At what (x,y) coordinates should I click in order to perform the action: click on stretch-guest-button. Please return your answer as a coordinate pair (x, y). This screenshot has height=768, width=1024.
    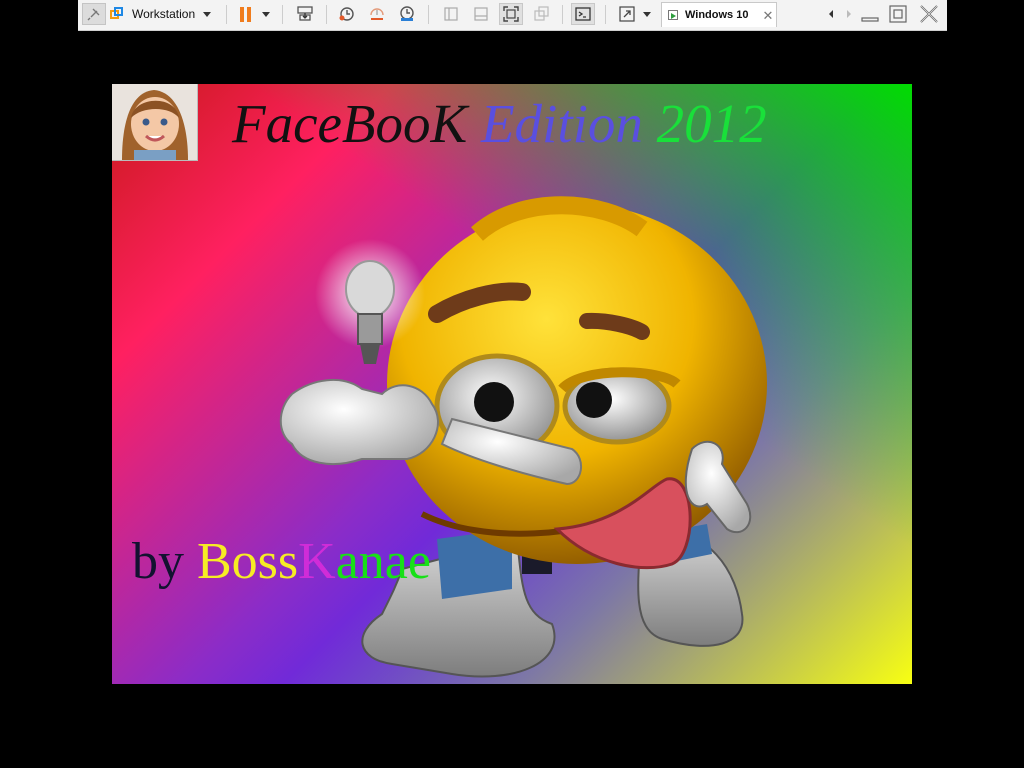
    Looking at the image, I should click on (627, 14).